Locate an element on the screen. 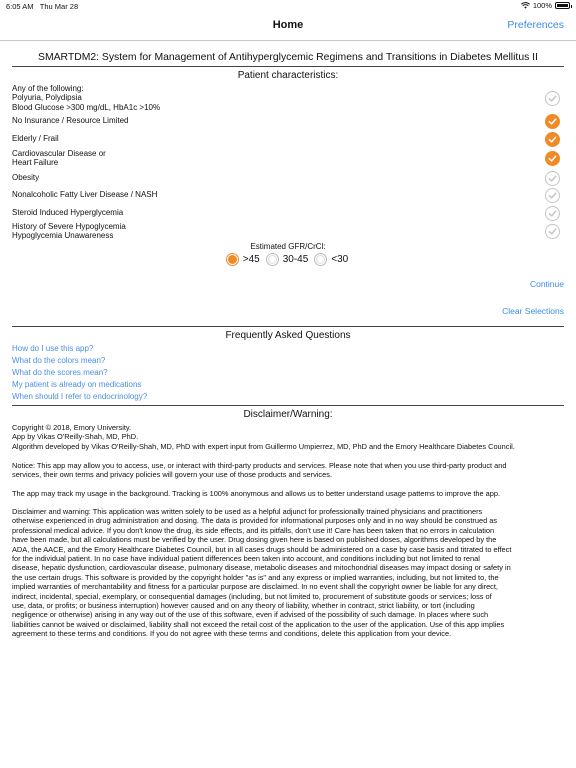 The image size is (576, 768). disclaimer-line: App by Vikas O'Reilly-Shah, MD, PhD. is located at coordinates (75, 437).